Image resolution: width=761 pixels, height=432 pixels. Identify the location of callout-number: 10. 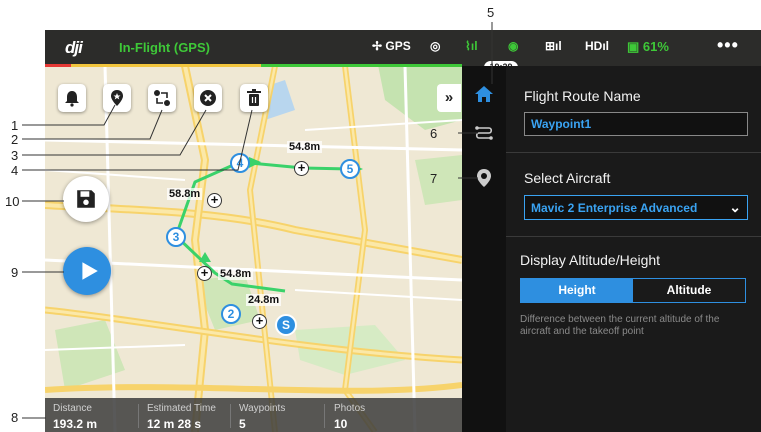
(12, 201).